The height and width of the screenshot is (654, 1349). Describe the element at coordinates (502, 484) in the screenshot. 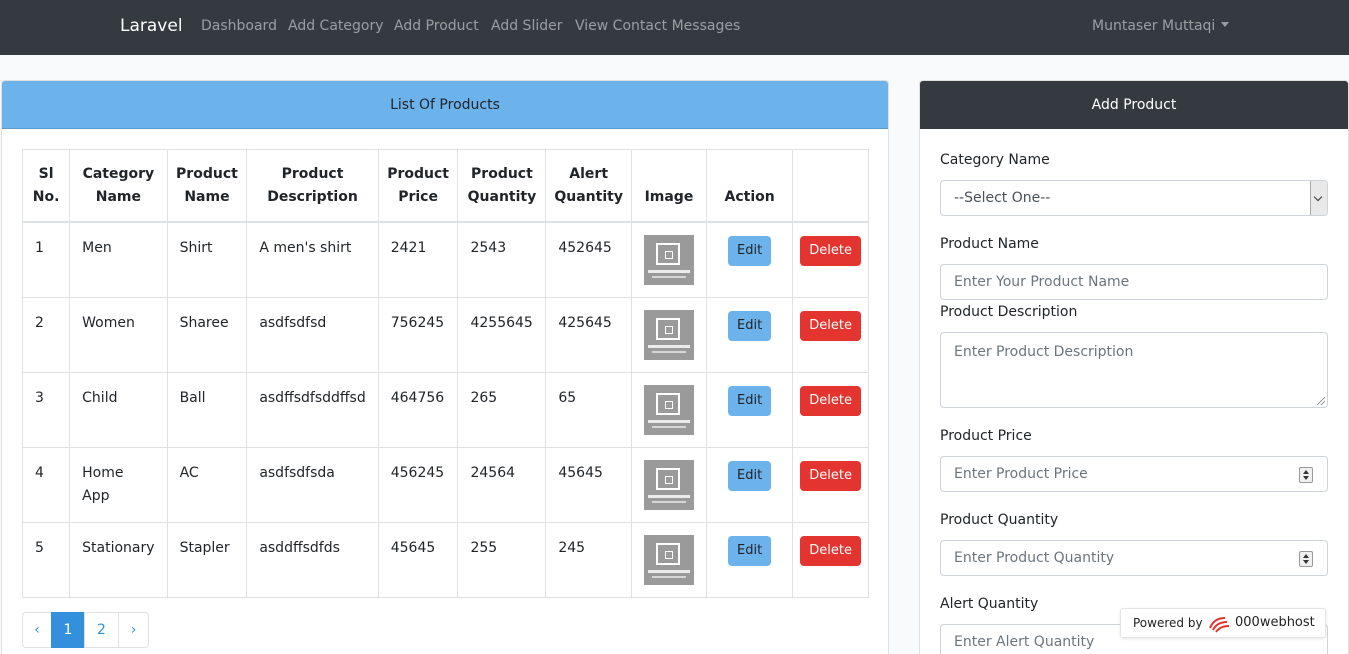

I see `cell-quantity: 24564` at that location.